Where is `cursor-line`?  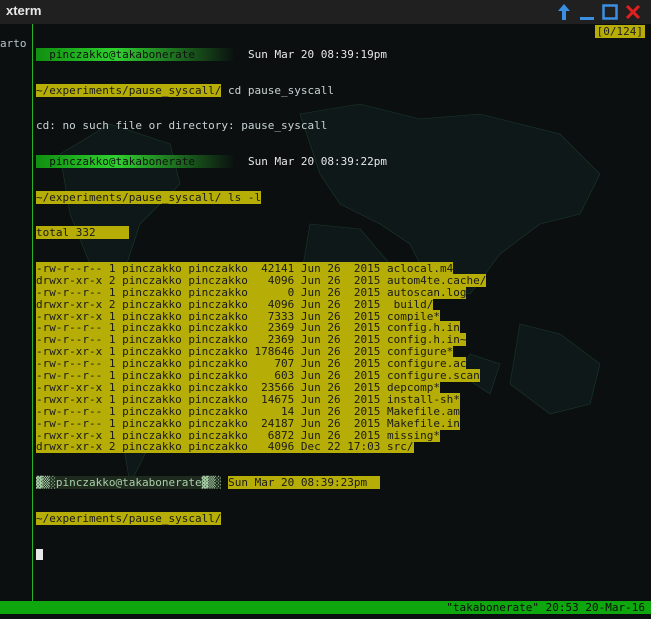
cursor-line is located at coordinates (343, 555).